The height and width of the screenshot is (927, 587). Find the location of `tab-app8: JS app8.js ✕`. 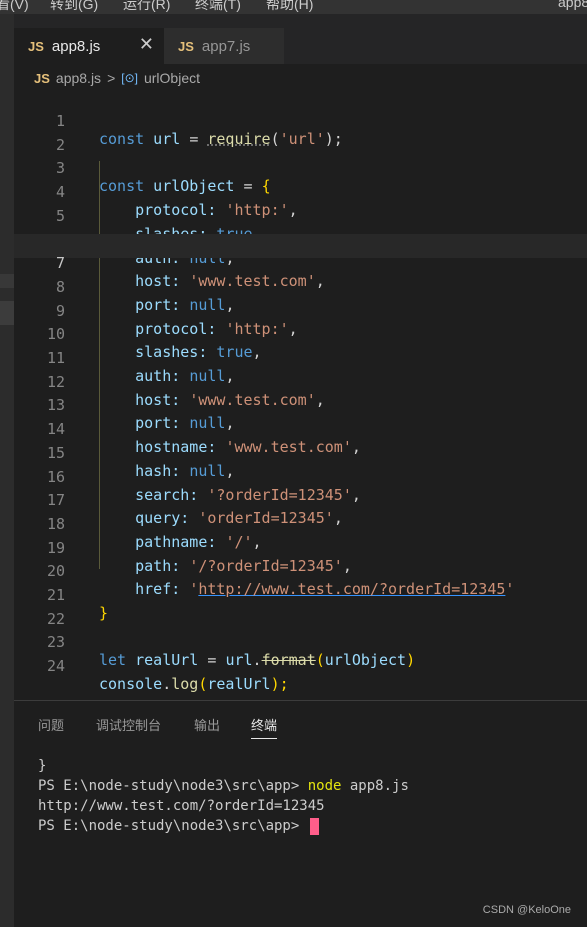

tab-app8: JS app8.js ✕ is located at coordinates (89, 46).